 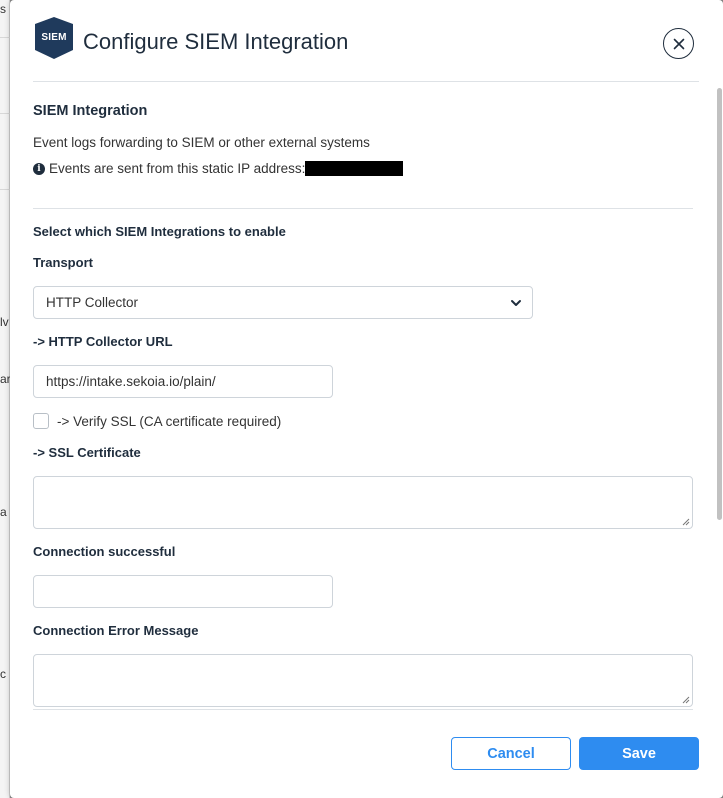 What do you see at coordinates (363, 680) in the screenshot?
I see `connection-error-textarea` at bounding box center [363, 680].